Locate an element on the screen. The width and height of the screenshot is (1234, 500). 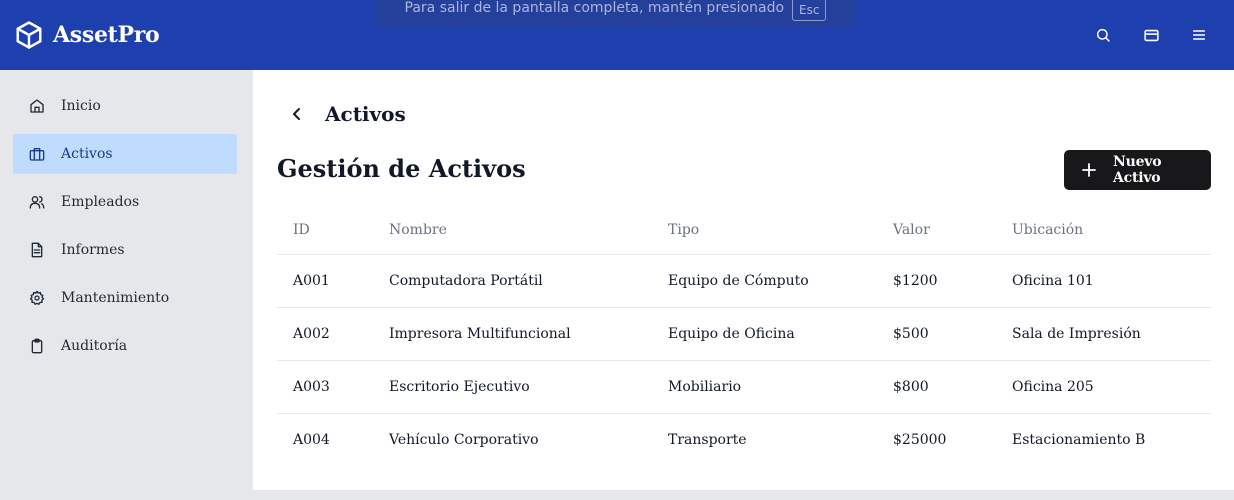
cell-valor: $25000 is located at coordinates (920, 439).